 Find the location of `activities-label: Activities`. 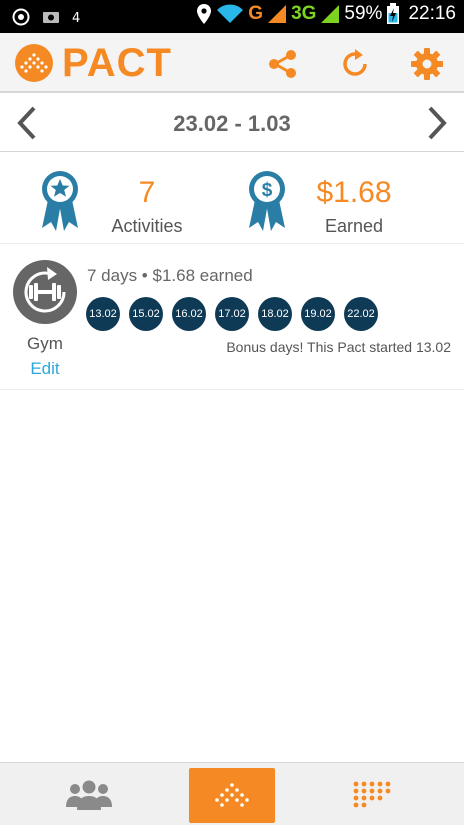

activities-label: Activities is located at coordinates (147, 226).